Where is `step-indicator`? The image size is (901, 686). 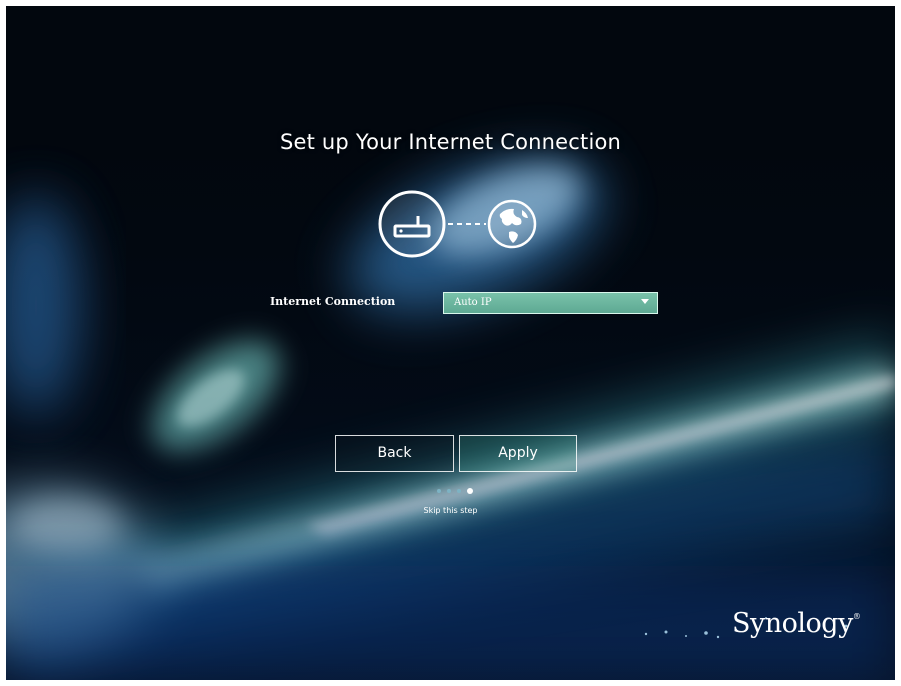
step-indicator is located at coordinates (460, 492).